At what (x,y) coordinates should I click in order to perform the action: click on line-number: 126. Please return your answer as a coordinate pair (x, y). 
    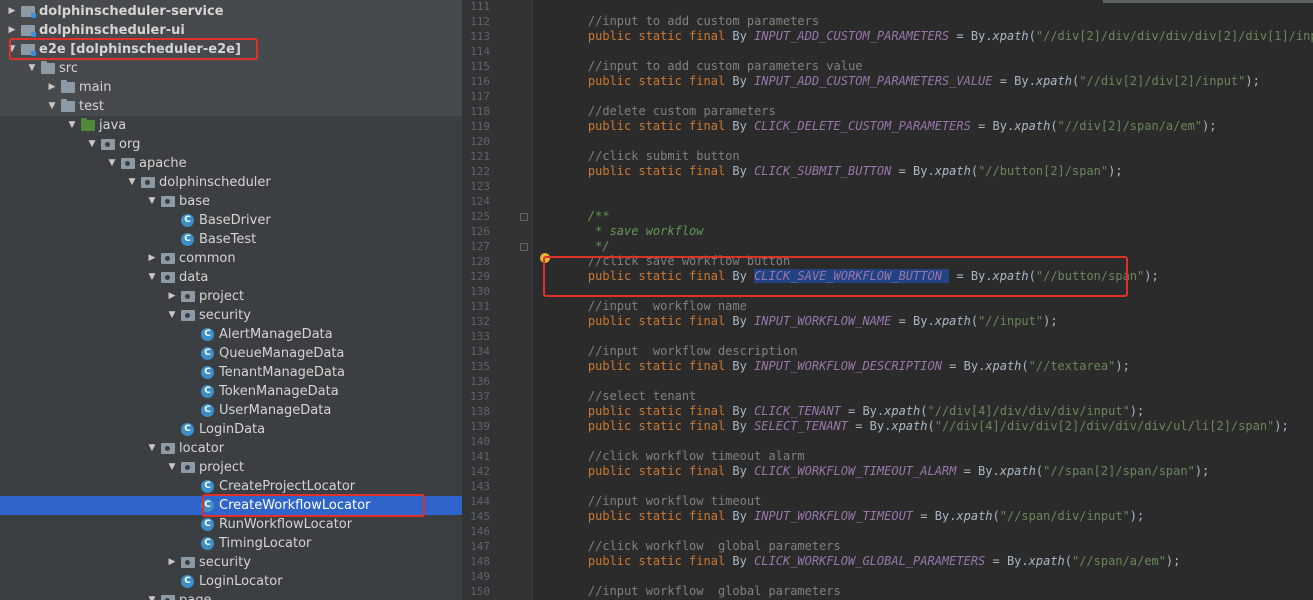
    Looking at the image, I should click on (480, 231).